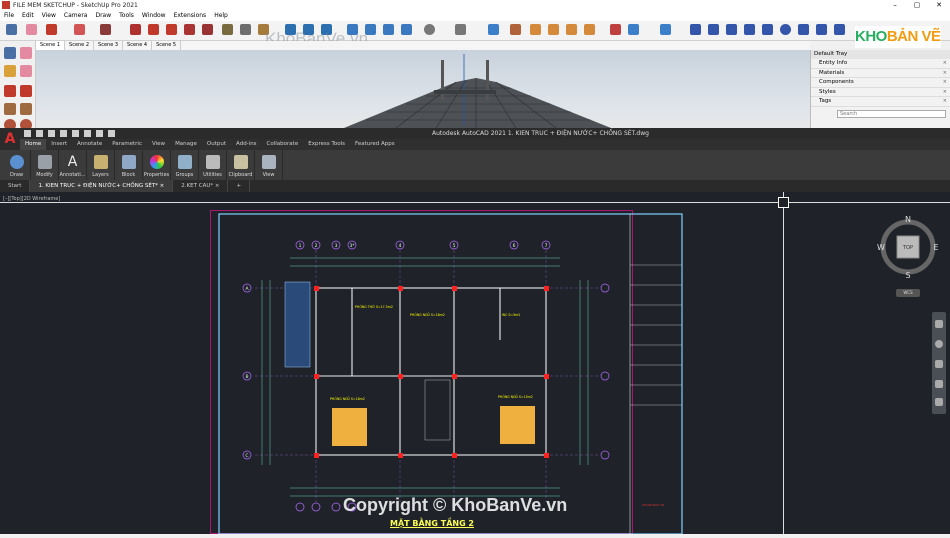  I want to click on tab-featured-apps: Featured Apps, so click(375, 144).